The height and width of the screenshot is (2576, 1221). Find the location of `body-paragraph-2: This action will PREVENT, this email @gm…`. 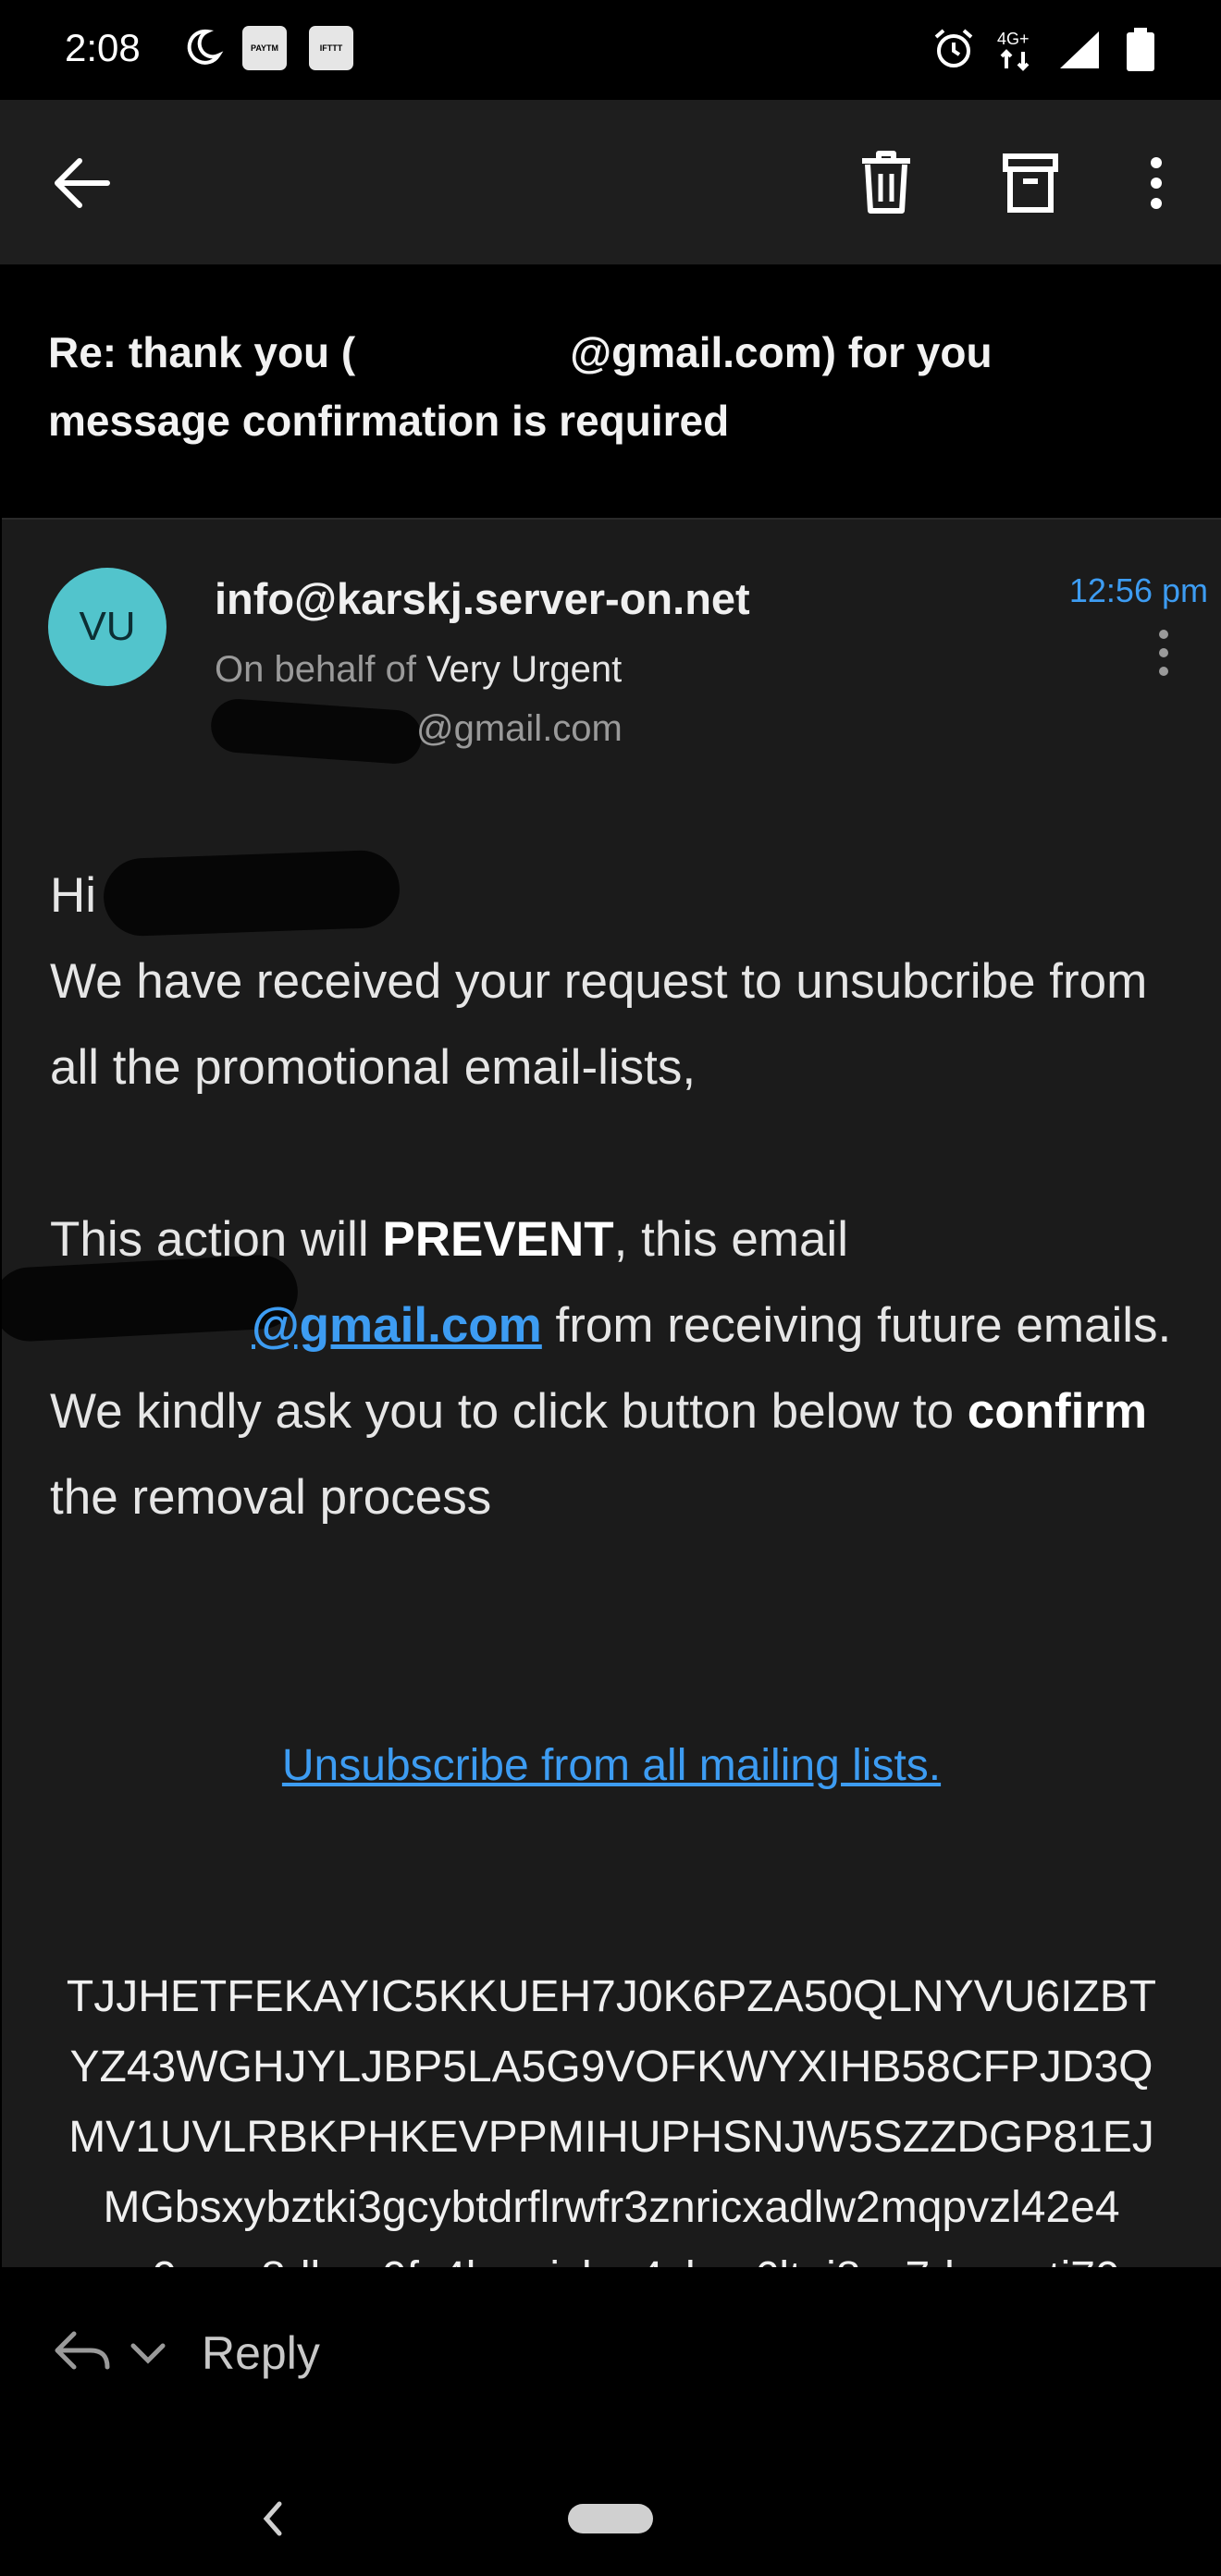

body-paragraph-2: This action will PREVENT, this email @gm… is located at coordinates (611, 1283).